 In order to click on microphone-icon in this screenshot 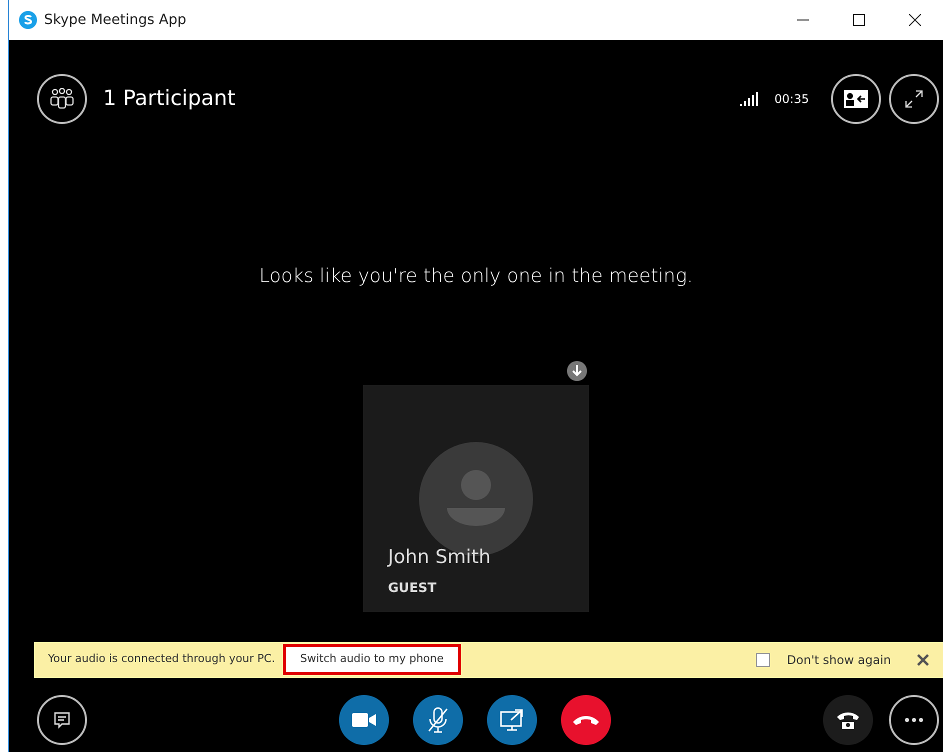, I will do `click(438, 720)`.